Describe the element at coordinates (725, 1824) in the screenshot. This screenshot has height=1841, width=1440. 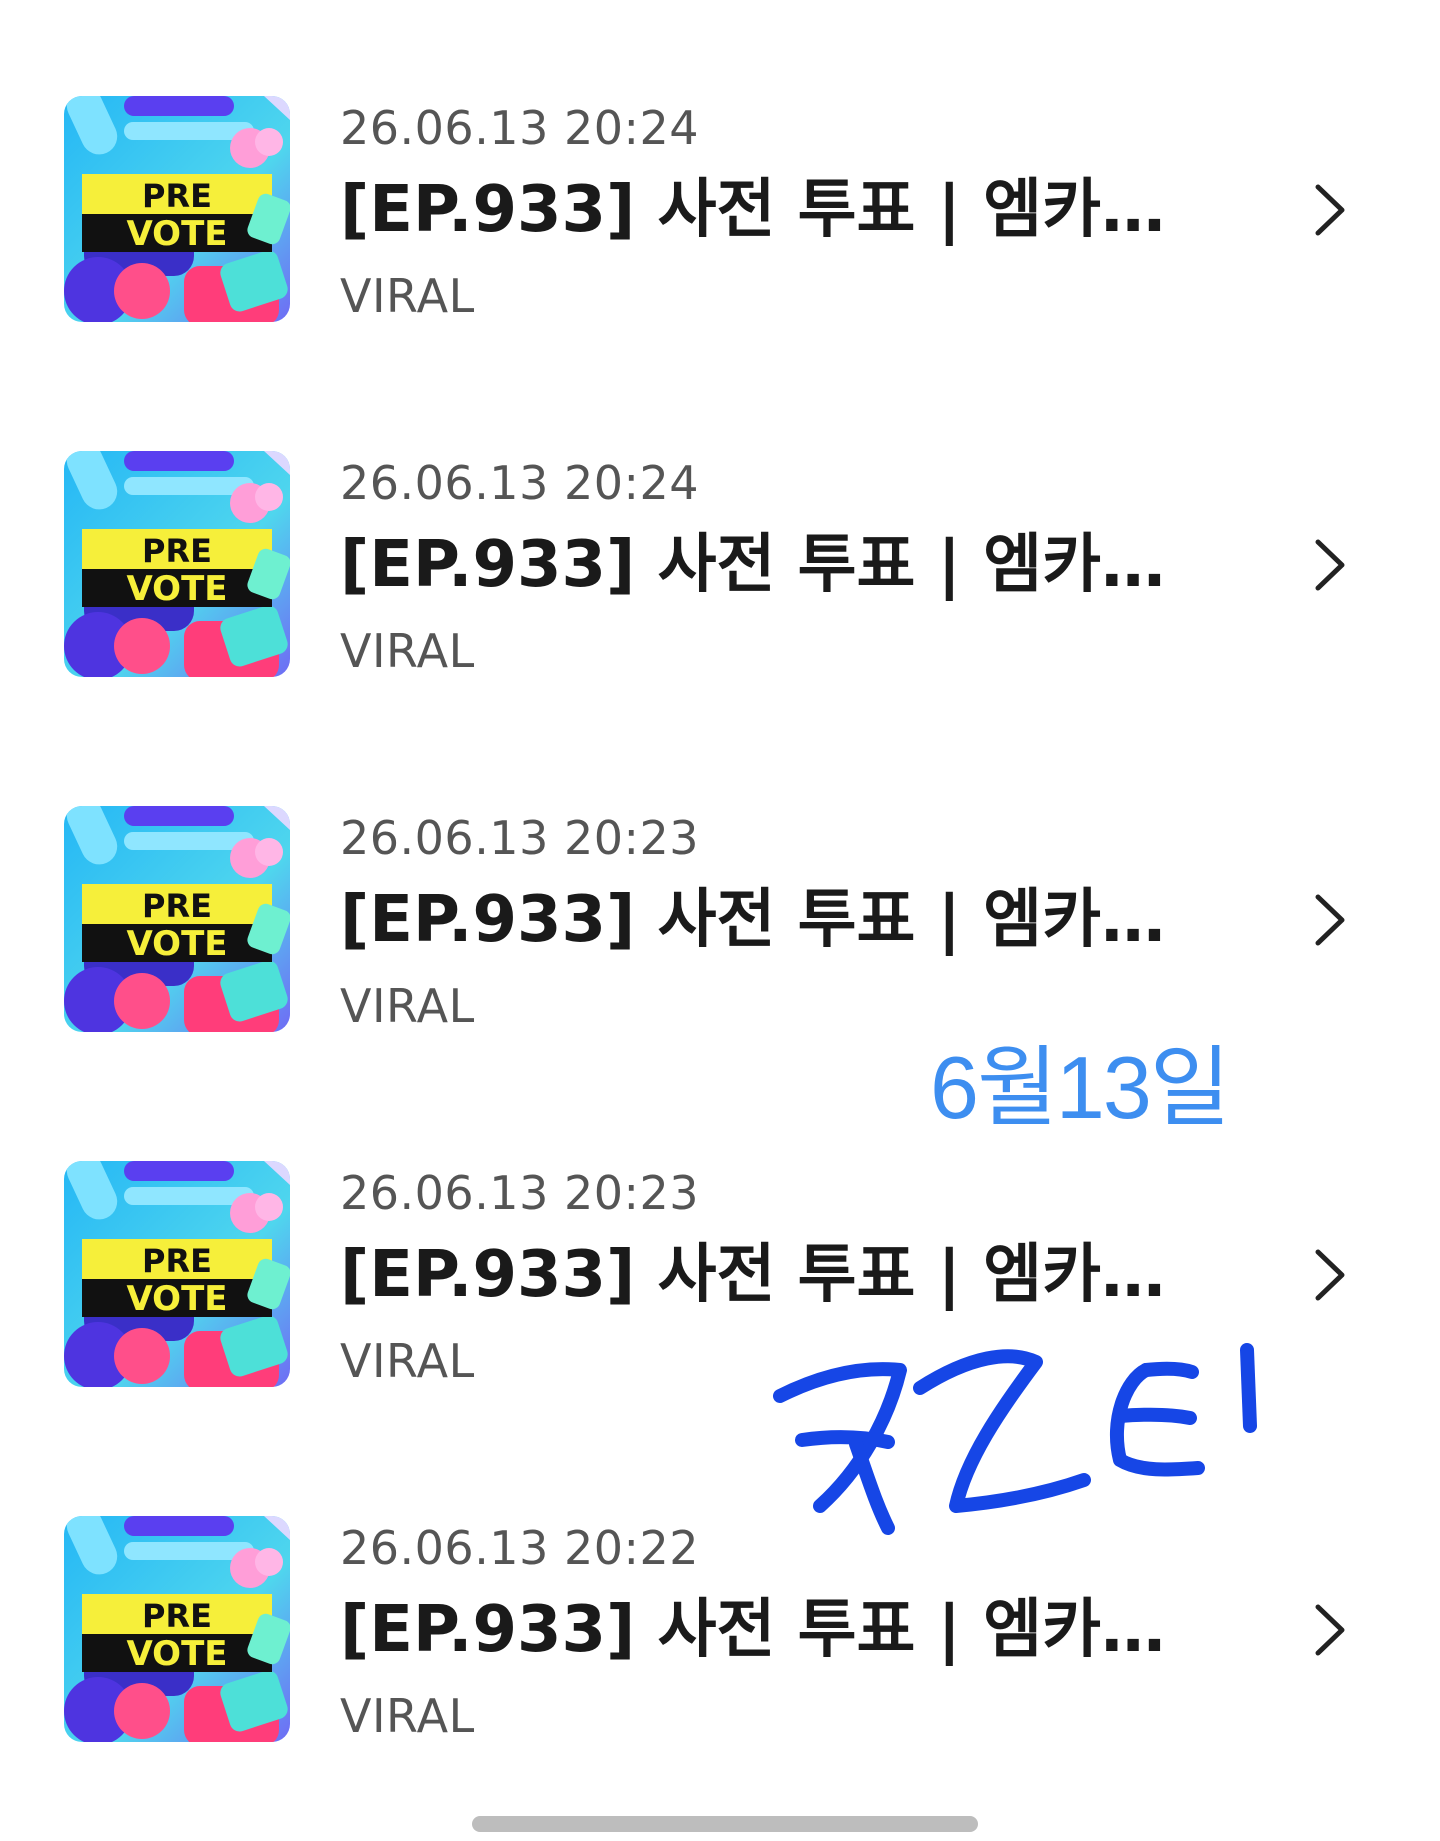
I see `home-indicator` at that location.